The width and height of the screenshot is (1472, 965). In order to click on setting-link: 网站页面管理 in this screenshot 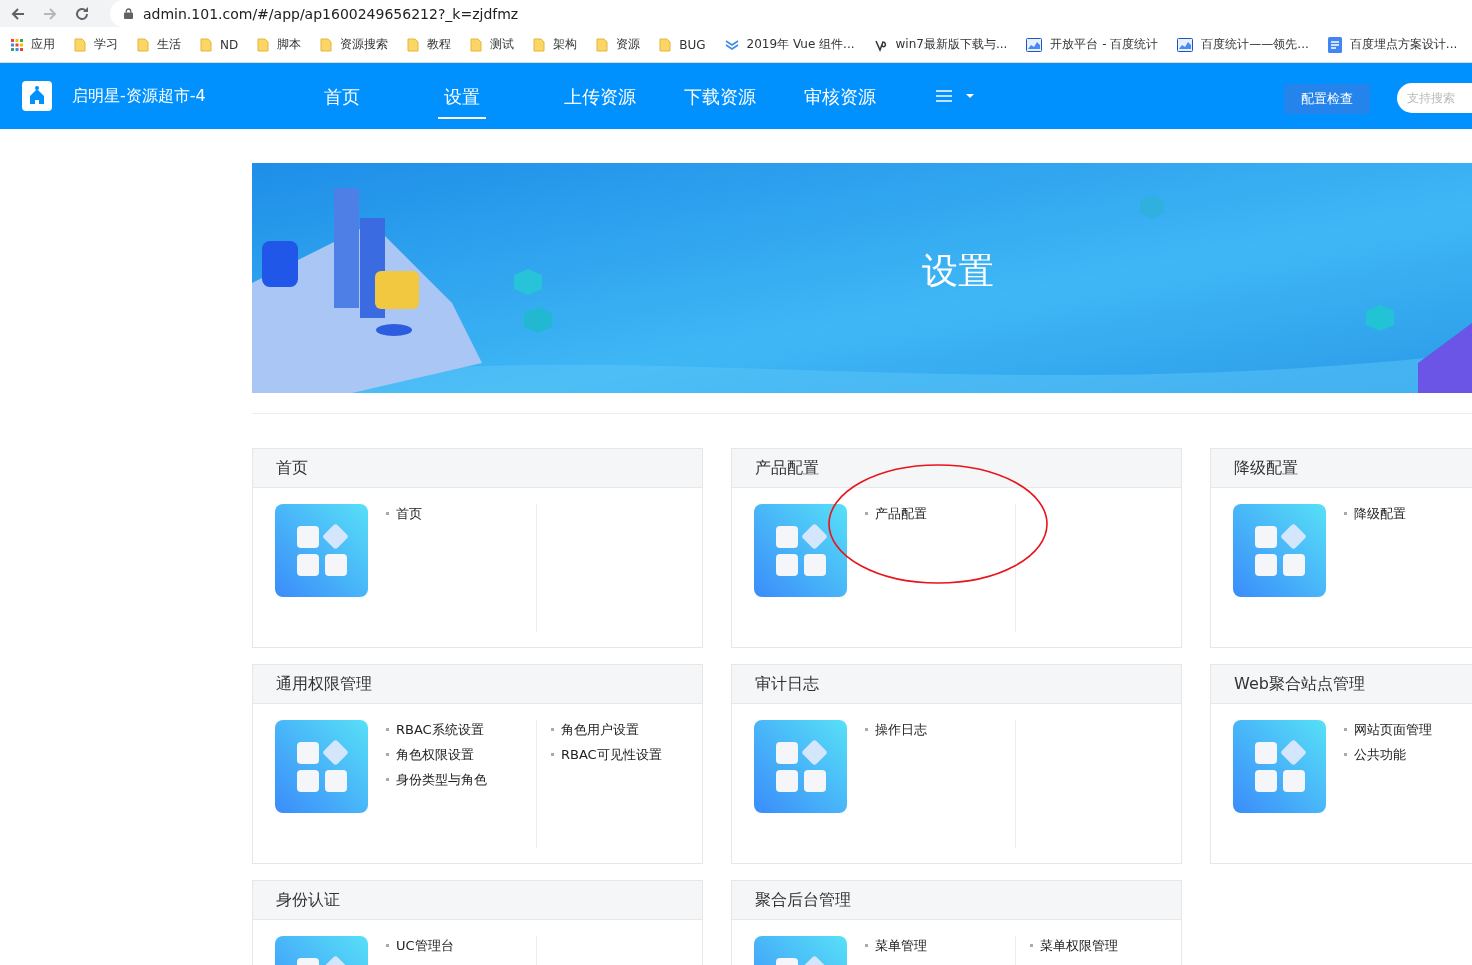, I will do `click(1408, 729)`.